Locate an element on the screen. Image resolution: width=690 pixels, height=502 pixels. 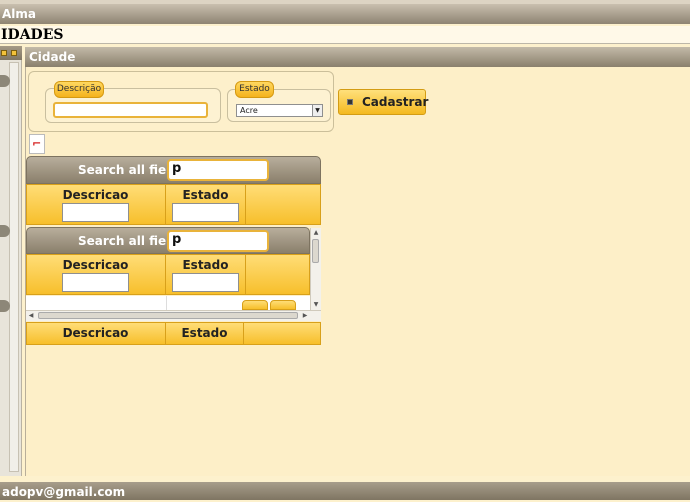
estado-selected-value: Acre is located at coordinates (249, 110).